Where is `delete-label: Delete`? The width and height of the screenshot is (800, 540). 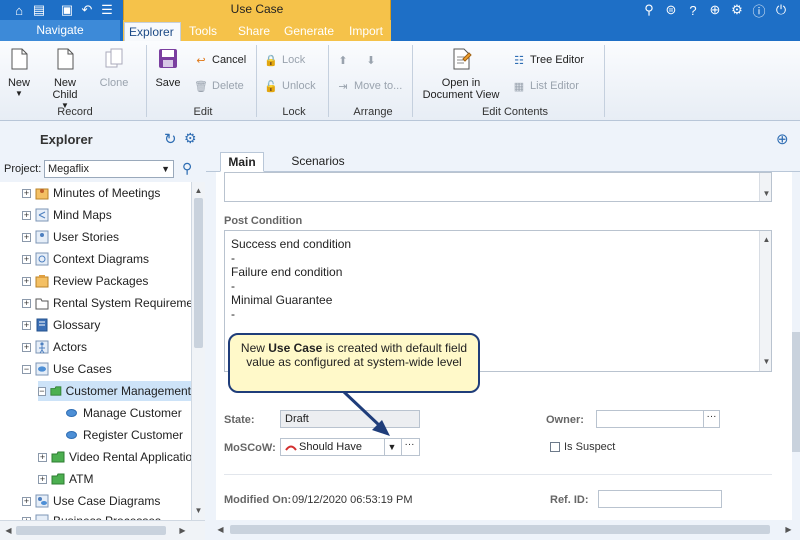
delete-label: Delete is located at coordinates (228, 86).